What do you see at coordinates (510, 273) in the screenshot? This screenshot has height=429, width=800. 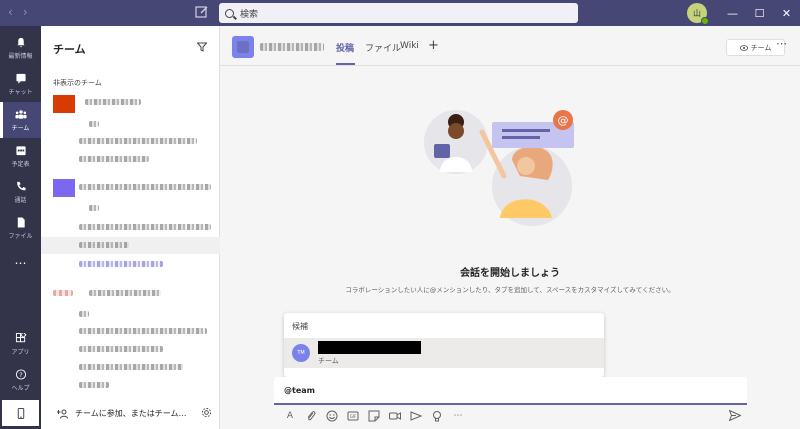 I see `welcome-title: 会話を開始しましょう` at bounding box center [510, 273].